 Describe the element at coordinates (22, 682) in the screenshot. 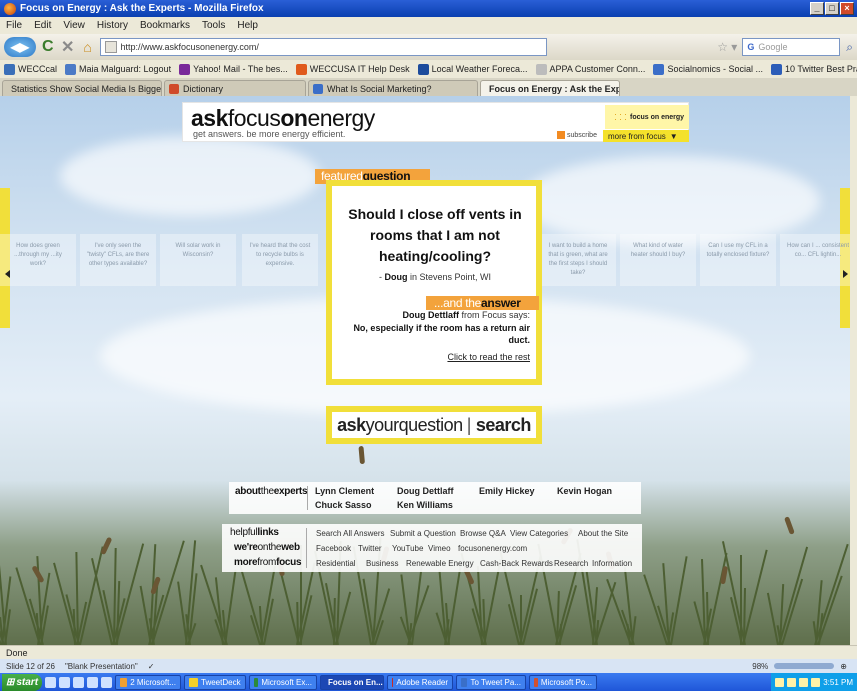

I see `start-button: ⊞ start` at that location.